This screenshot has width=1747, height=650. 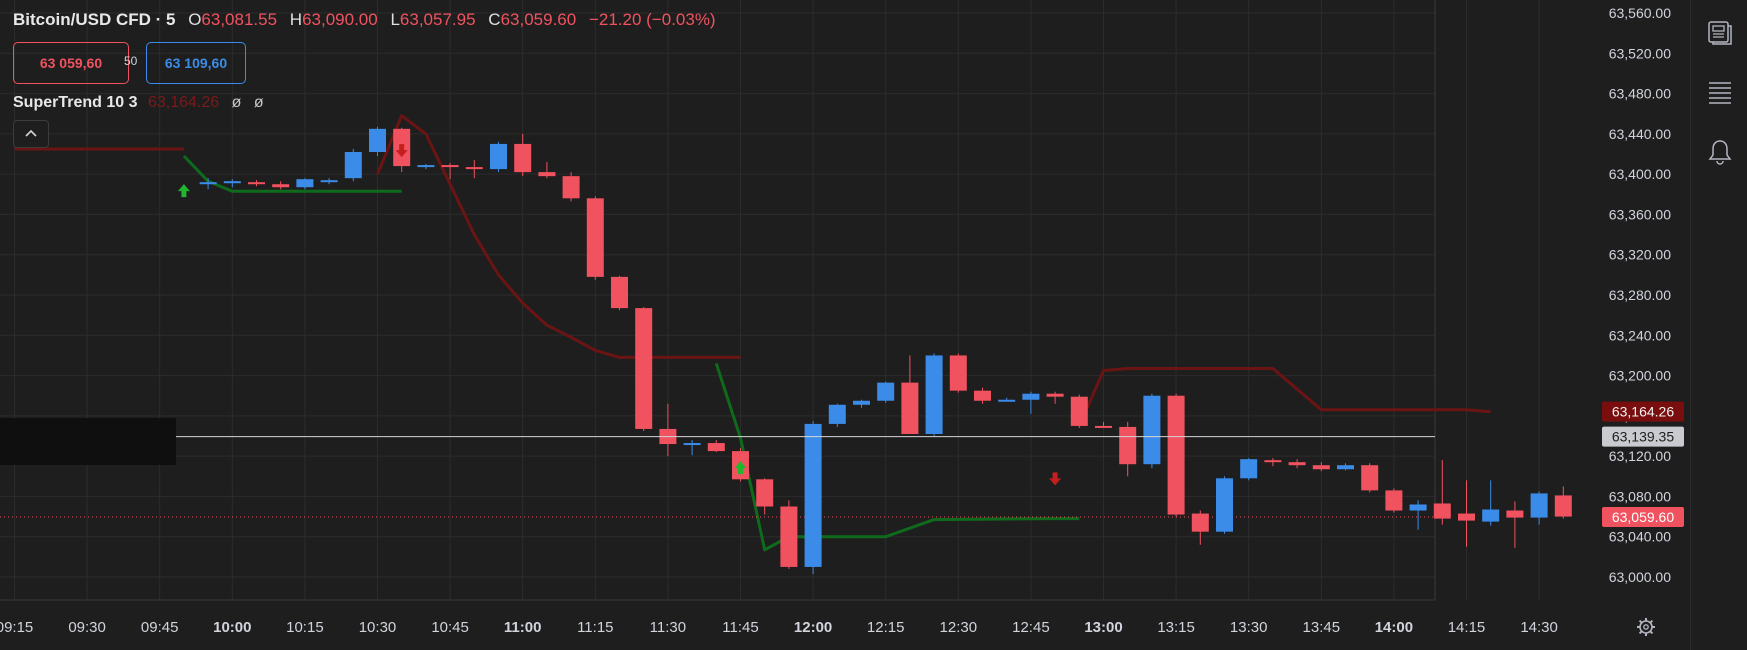 What do you see at coordinates (1640, 537) in the screenshot?
I see `y-tick-label: 63,040.00` at bounding box center [1640, 537].